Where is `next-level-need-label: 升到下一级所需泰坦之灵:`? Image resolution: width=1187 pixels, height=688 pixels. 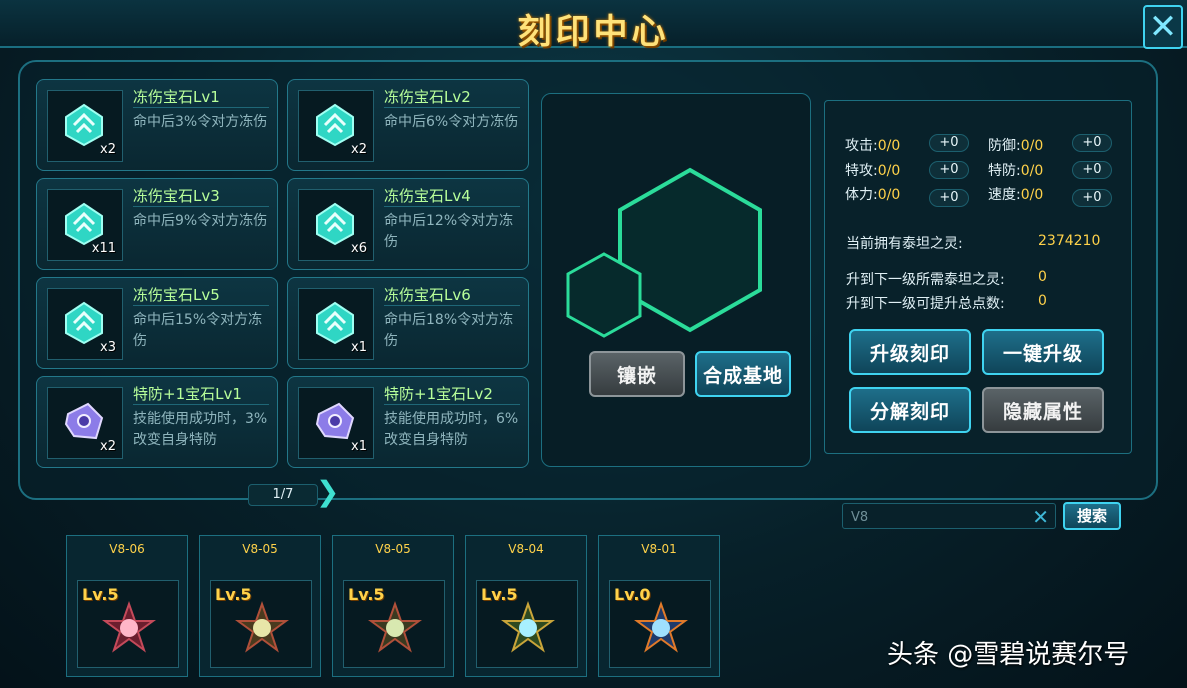
next-level-need-label: 升到下一级所需泰坦之灵: is located at coordinates (925, 280).